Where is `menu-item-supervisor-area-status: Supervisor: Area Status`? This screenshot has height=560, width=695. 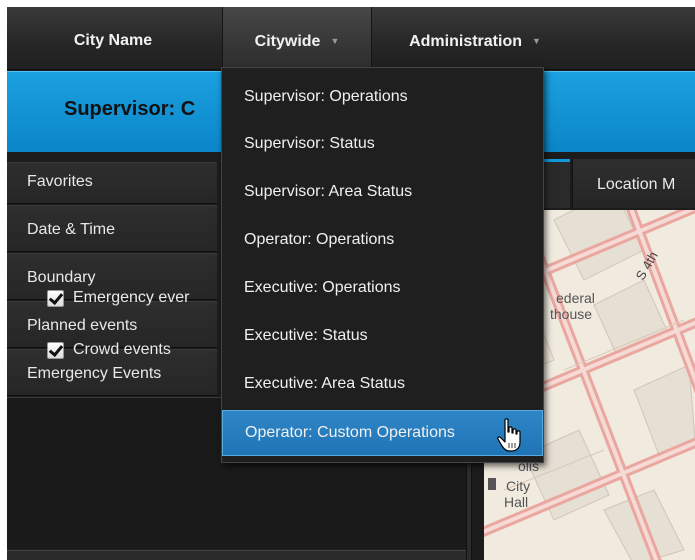
menu-item-supervisor-area-status: Supervisor: Area Status is located at coordinates (382, 191).